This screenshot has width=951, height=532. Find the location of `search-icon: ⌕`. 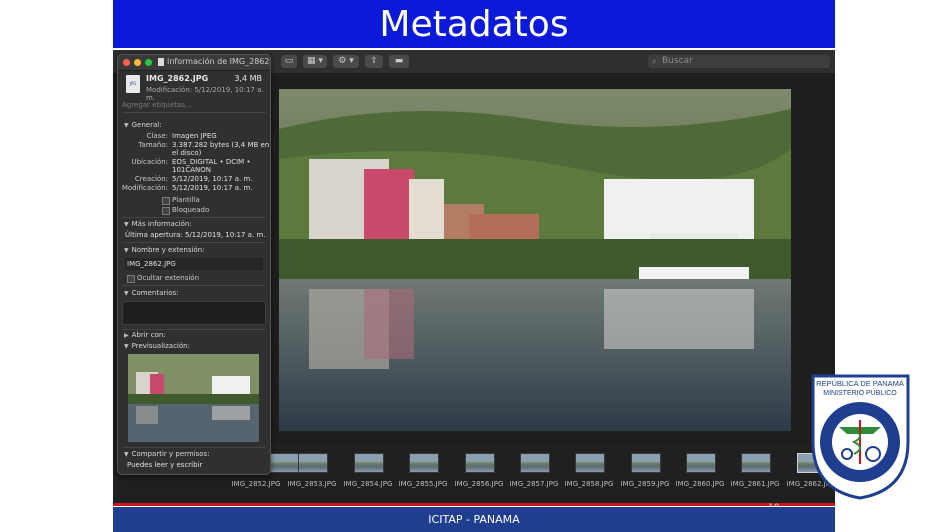

search-icon: ⌕ is located at coordinates (654, 61).